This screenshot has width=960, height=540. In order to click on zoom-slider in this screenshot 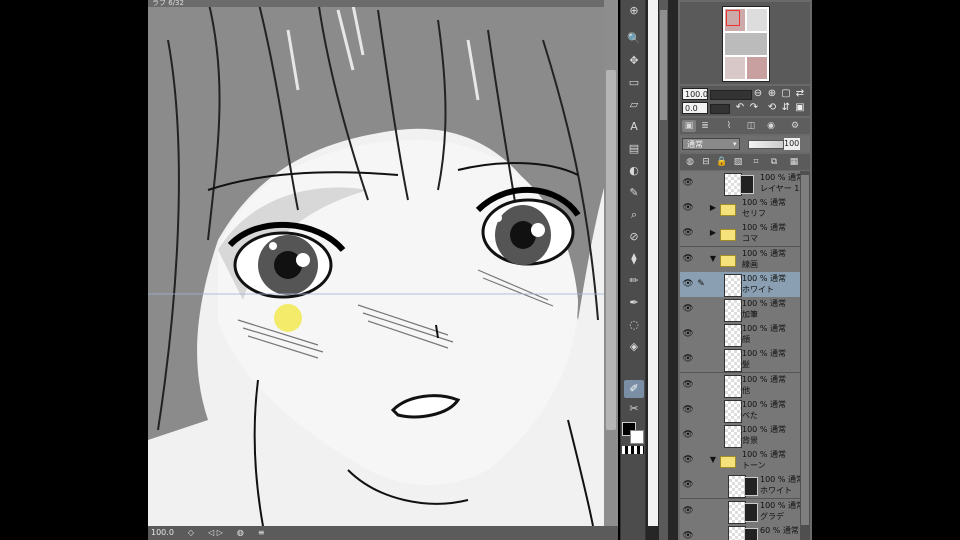, I will do `click(731, 95)`.